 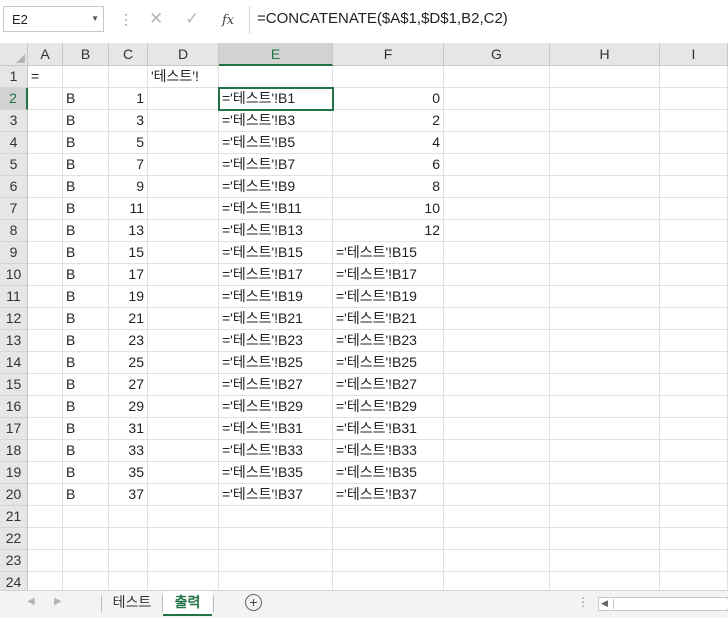 I want to click on cell-a11, so click(x=45, y=297).